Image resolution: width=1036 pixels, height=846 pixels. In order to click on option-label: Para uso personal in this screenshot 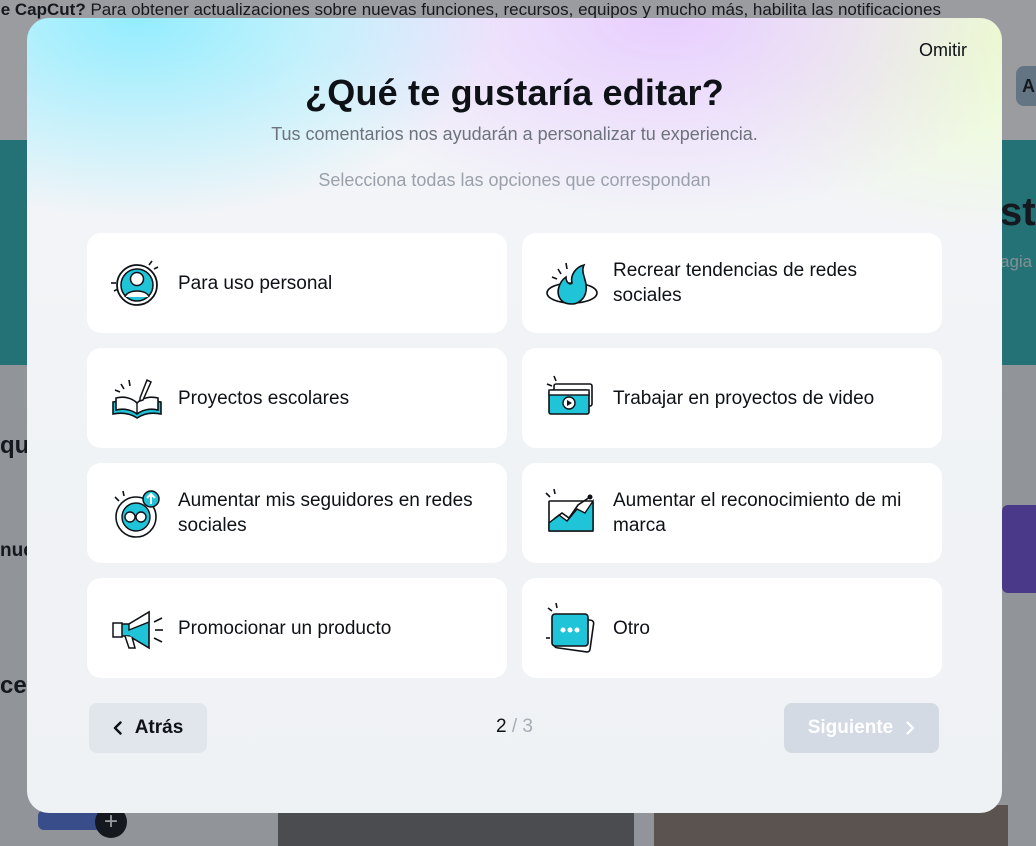, I will do `click(255, 283)`.